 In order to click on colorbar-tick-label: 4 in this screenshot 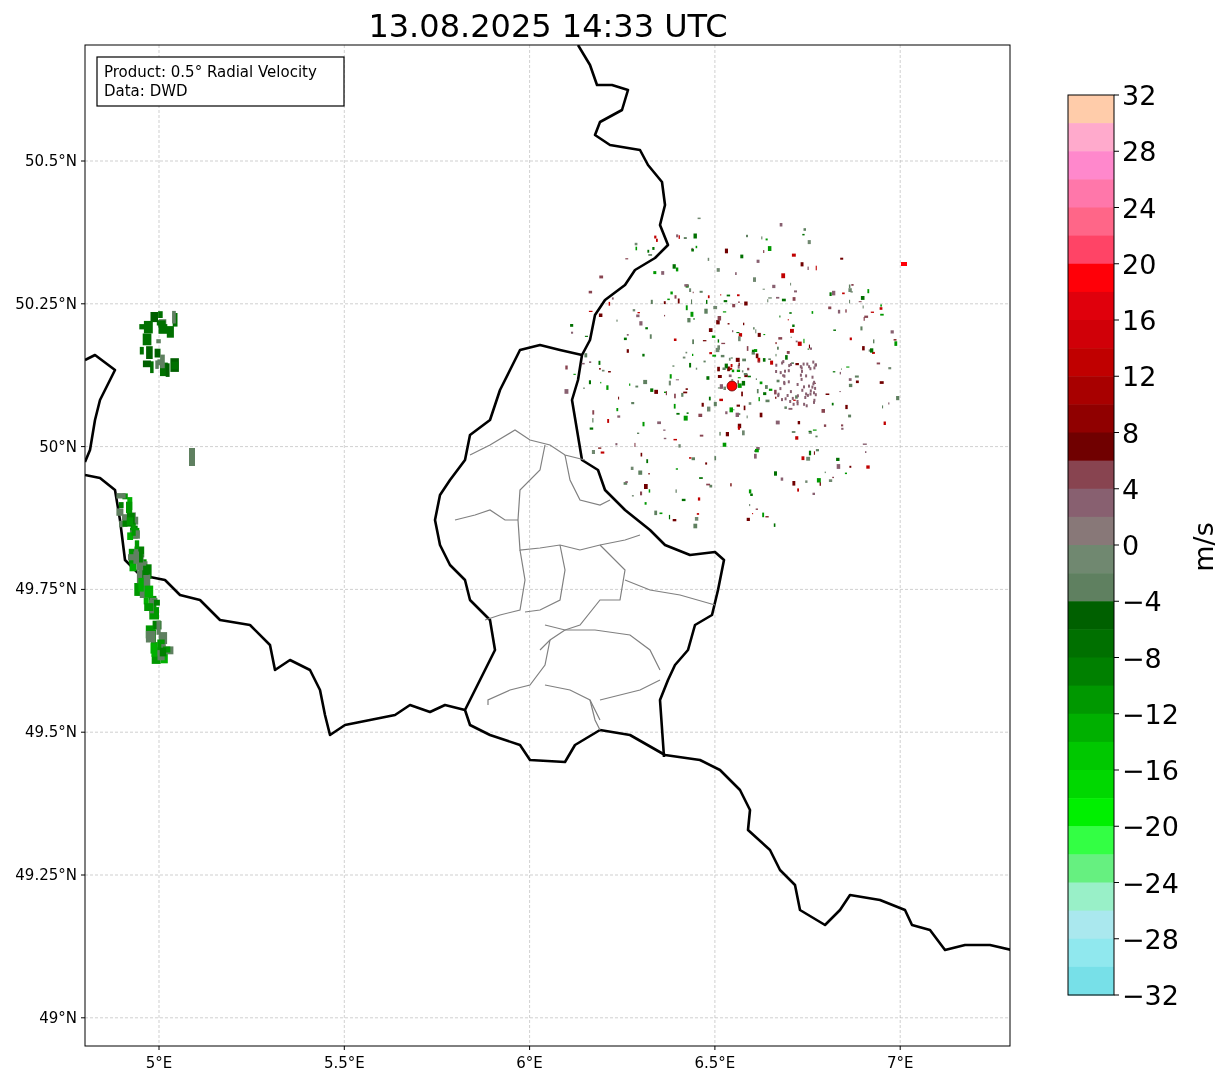, I will do `click(1131, 489)`.